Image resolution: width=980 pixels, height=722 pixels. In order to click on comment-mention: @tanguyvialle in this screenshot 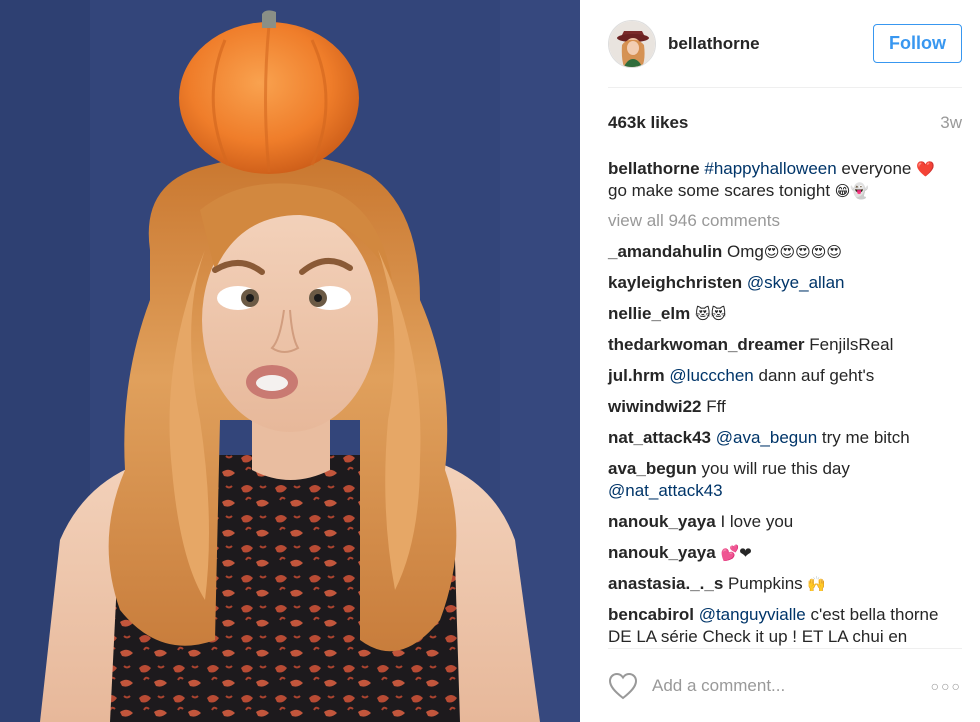, I will do `click(752, 614)`.